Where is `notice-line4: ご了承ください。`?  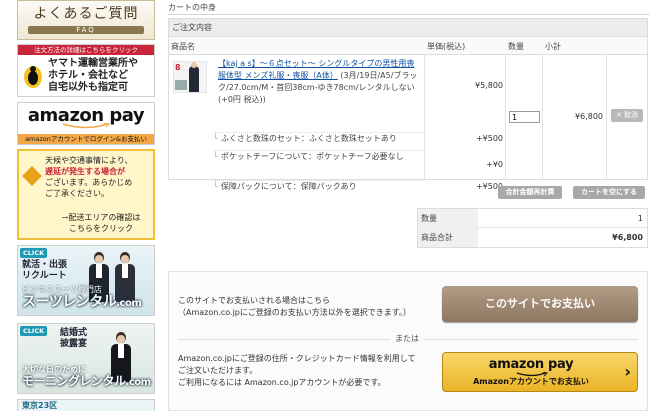
notice-line4: ご了承ください。 is located at coordinates (77, 193).